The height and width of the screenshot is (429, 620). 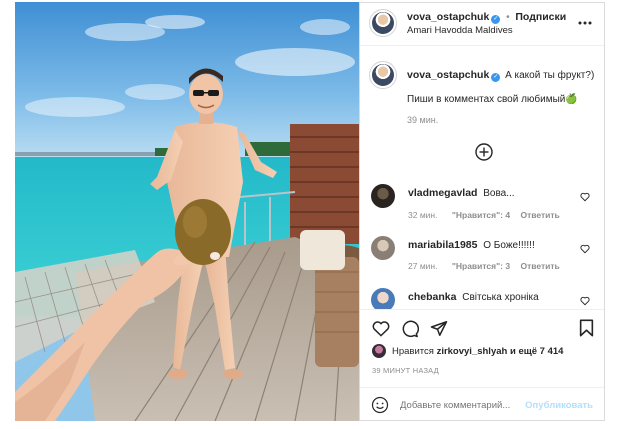 I want to click on load-more-comments-icon, so click(x=484, y=153).